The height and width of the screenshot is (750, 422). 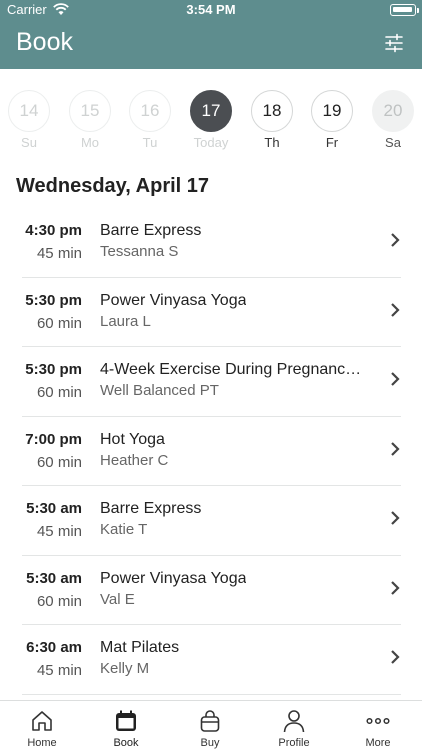 I want to click on tab-profile: Profile, so click(x=294, y=725).